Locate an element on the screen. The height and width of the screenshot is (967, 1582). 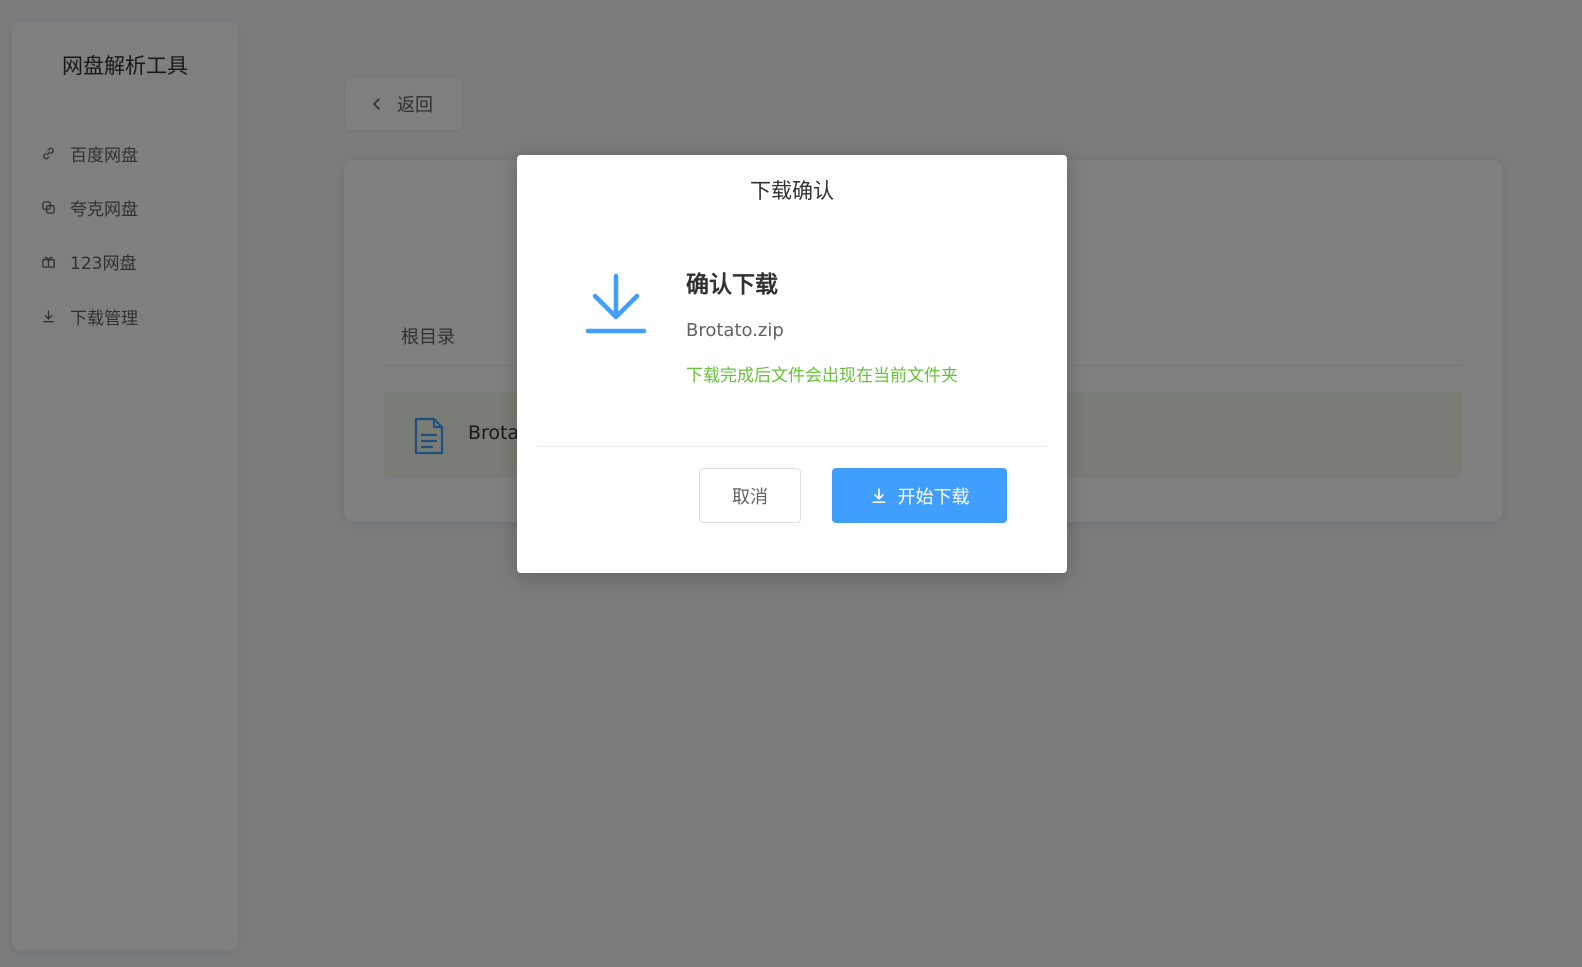
cancel-button-label: 取消 is located at coordinates (750, 497).